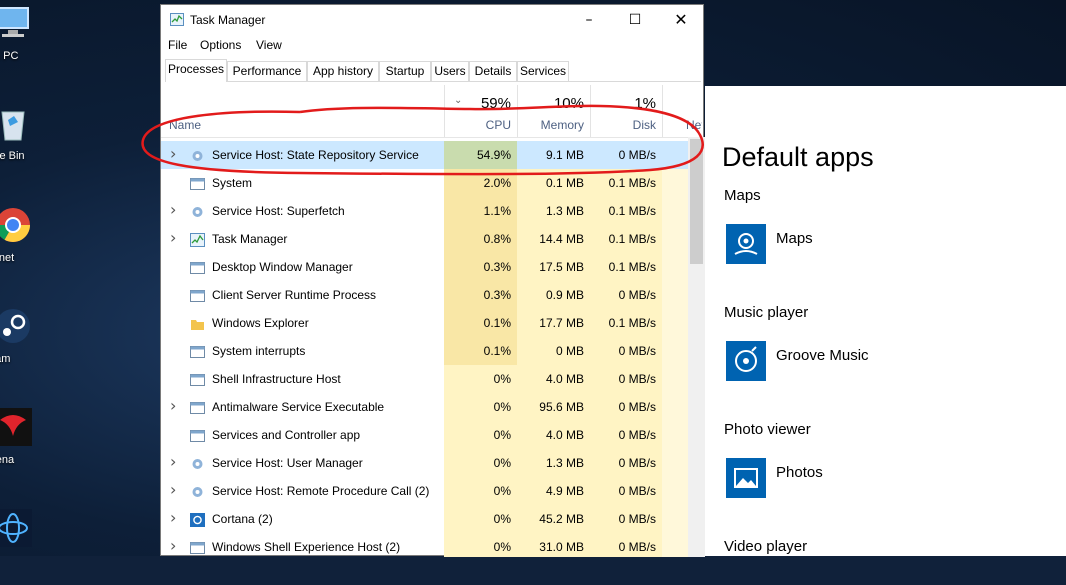 This screenshot has height=585, width=1066. What do you see at coordinates (553, 111) in the screenshot?
I see `column-header-memory: 10% Memory` at bounding box center [553, 111].